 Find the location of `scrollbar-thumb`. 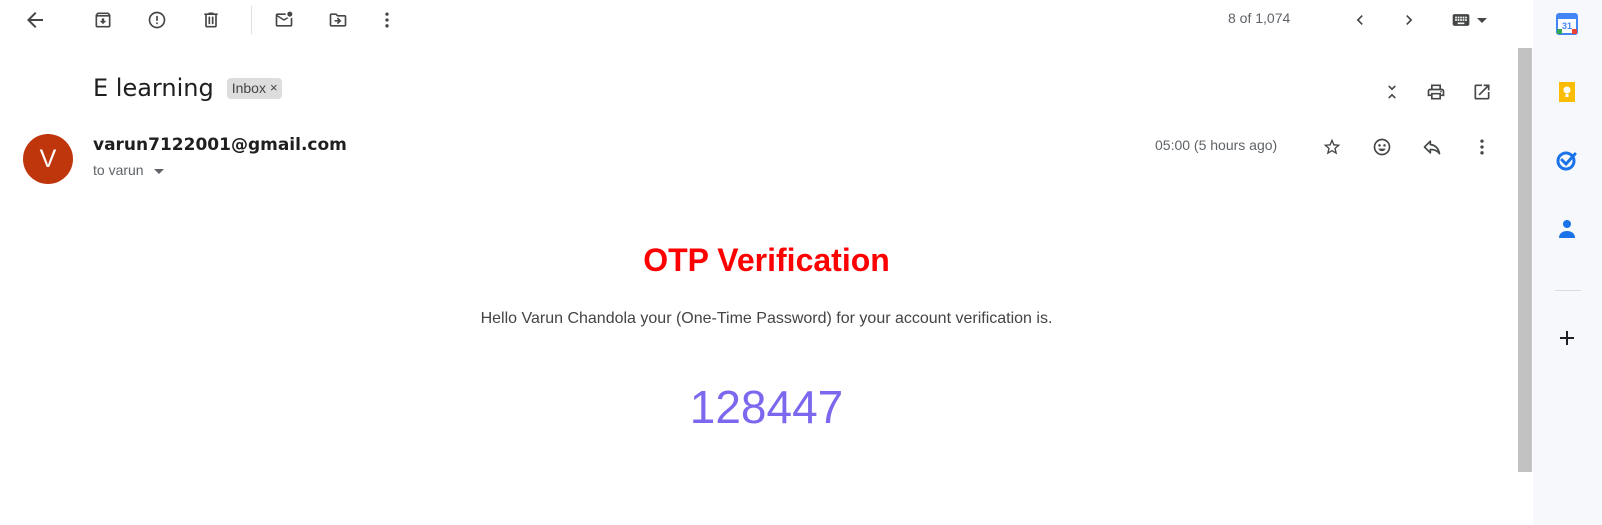

scrollbar-thumb is located at coordinates (1525, 260).